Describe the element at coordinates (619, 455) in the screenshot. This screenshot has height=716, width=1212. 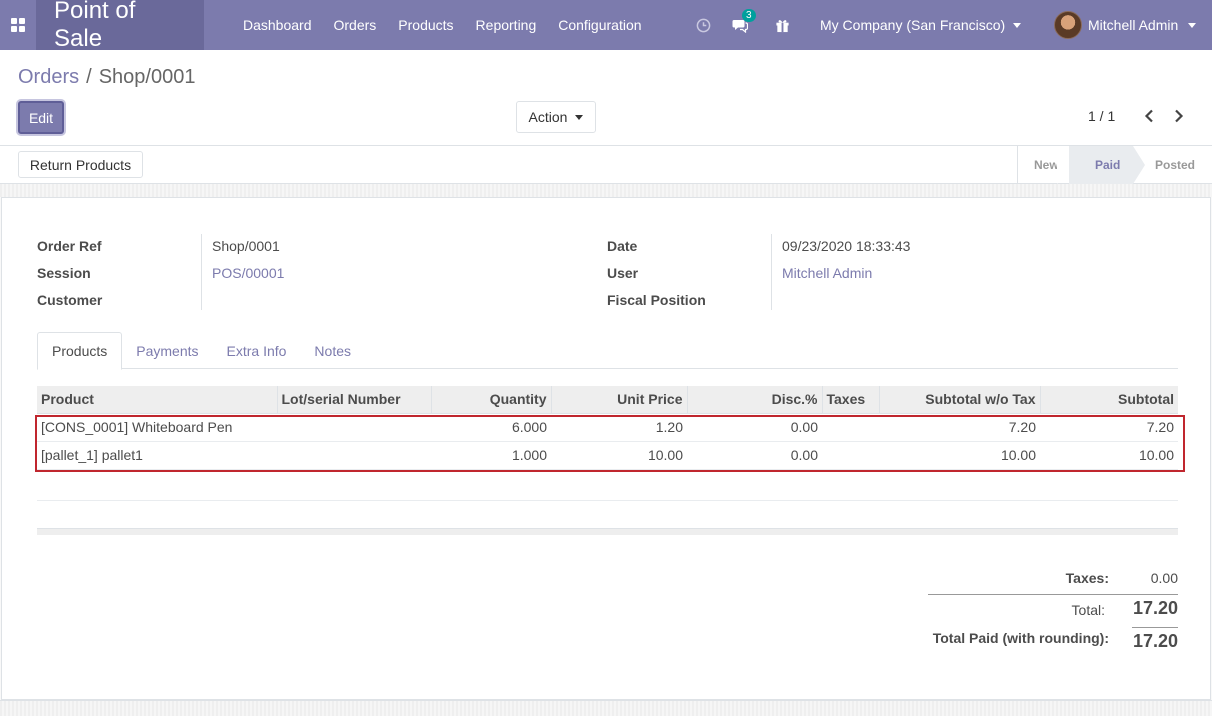
I see `cell-unit-price: 10.00` at that location.